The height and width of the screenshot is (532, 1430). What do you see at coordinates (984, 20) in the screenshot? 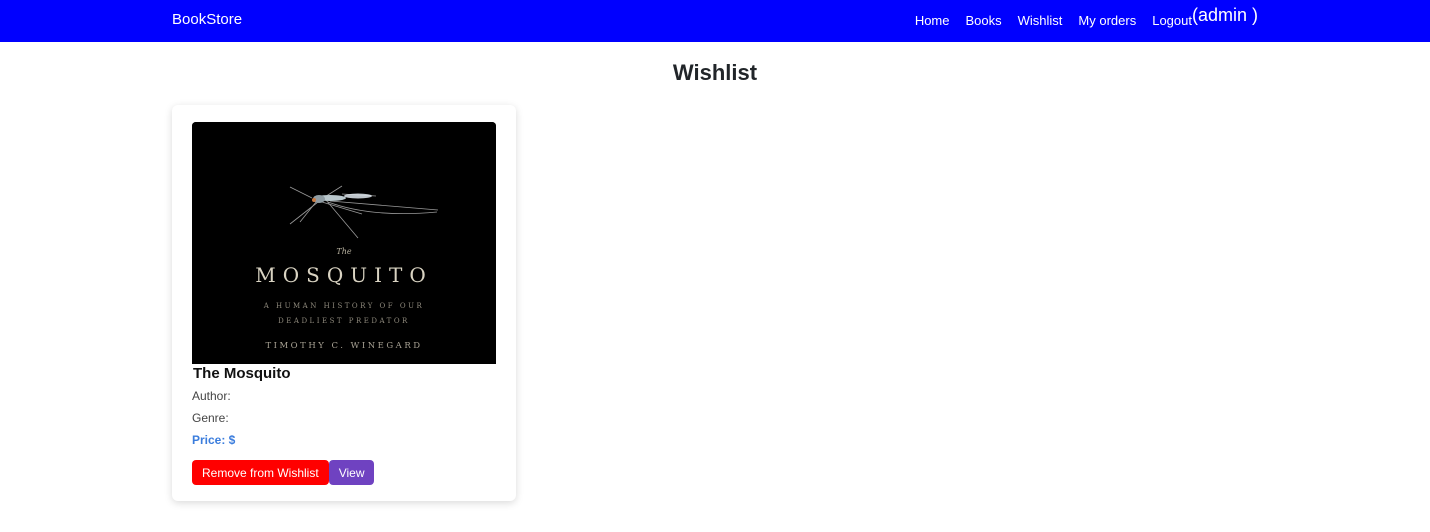
I see `nav-books: Books` at bounding box center [984, 20].